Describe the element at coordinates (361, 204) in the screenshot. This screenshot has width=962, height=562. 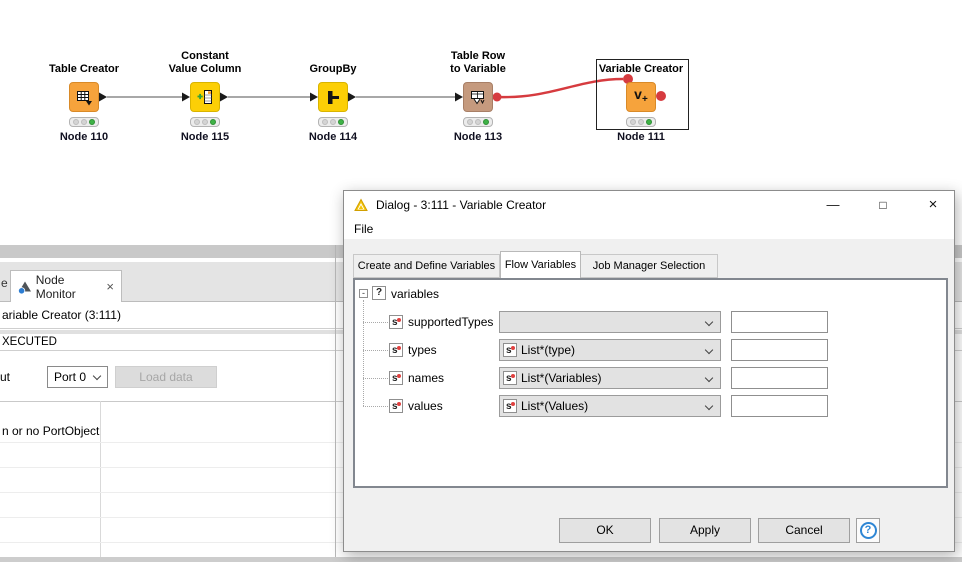
I see `knime-warning-triangle-icon` at that location.